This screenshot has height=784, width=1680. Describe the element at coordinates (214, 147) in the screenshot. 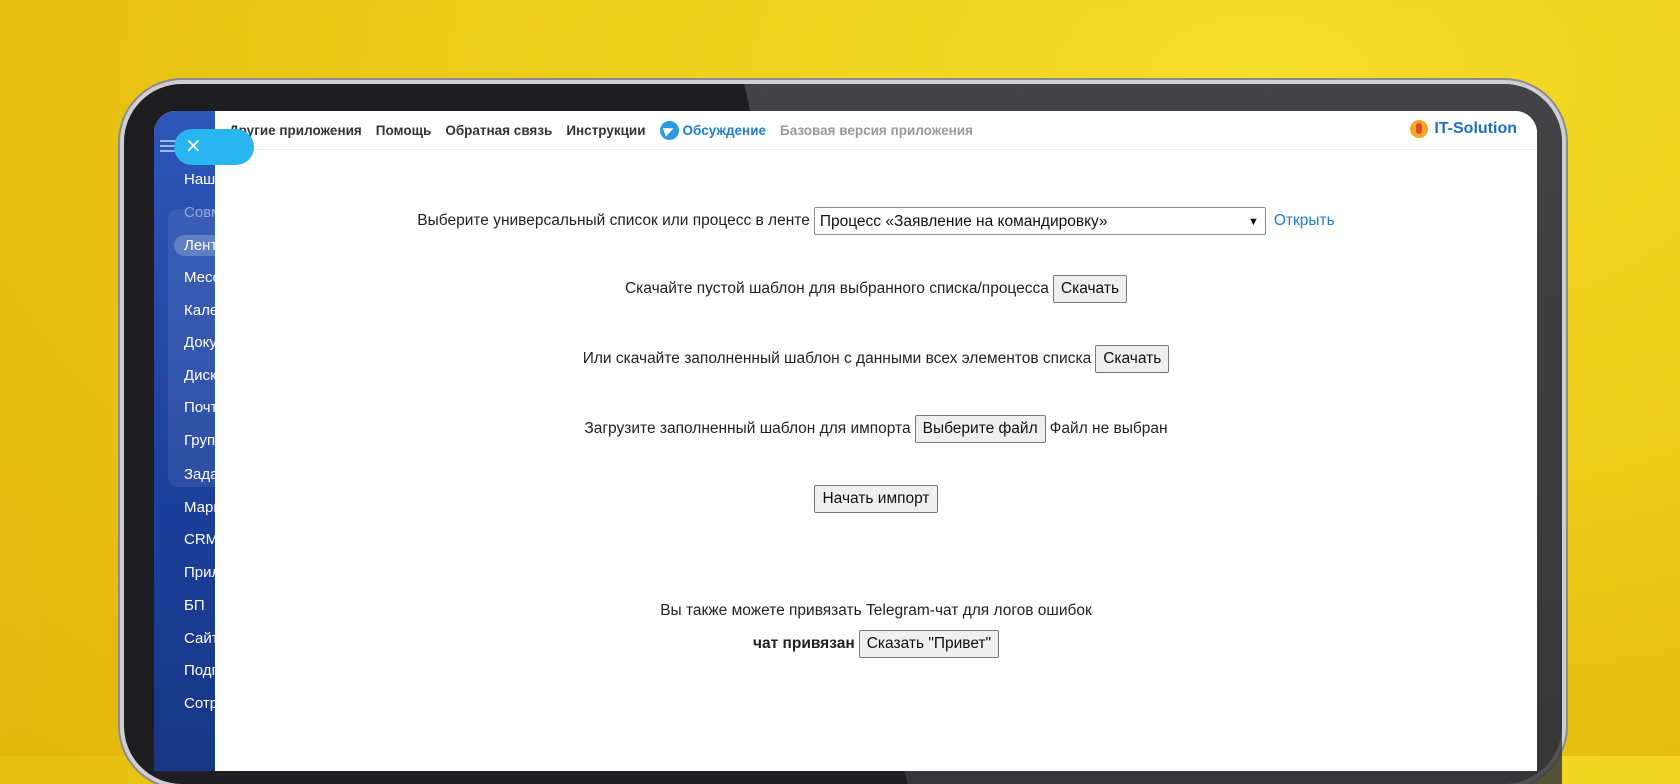

I see `close-button: ×` at that location.